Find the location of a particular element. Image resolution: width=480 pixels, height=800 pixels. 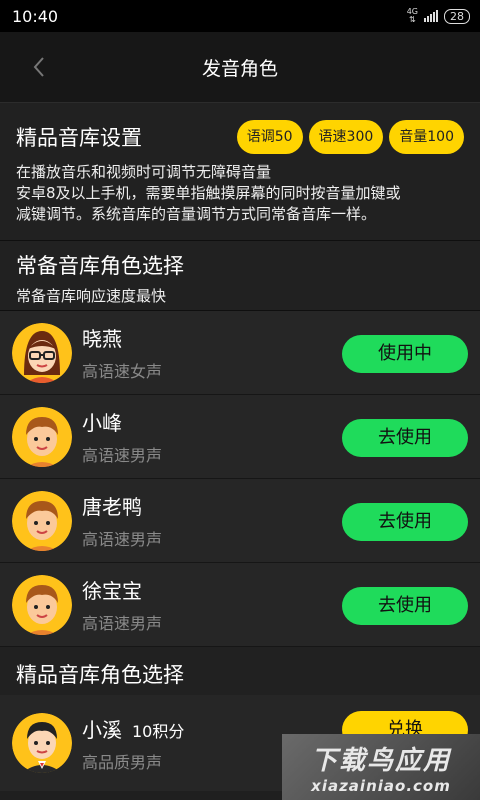

voice-item-tanglaoya: 唐老鸭 高语速男声 去使用 is located at coordinates (240, 521).